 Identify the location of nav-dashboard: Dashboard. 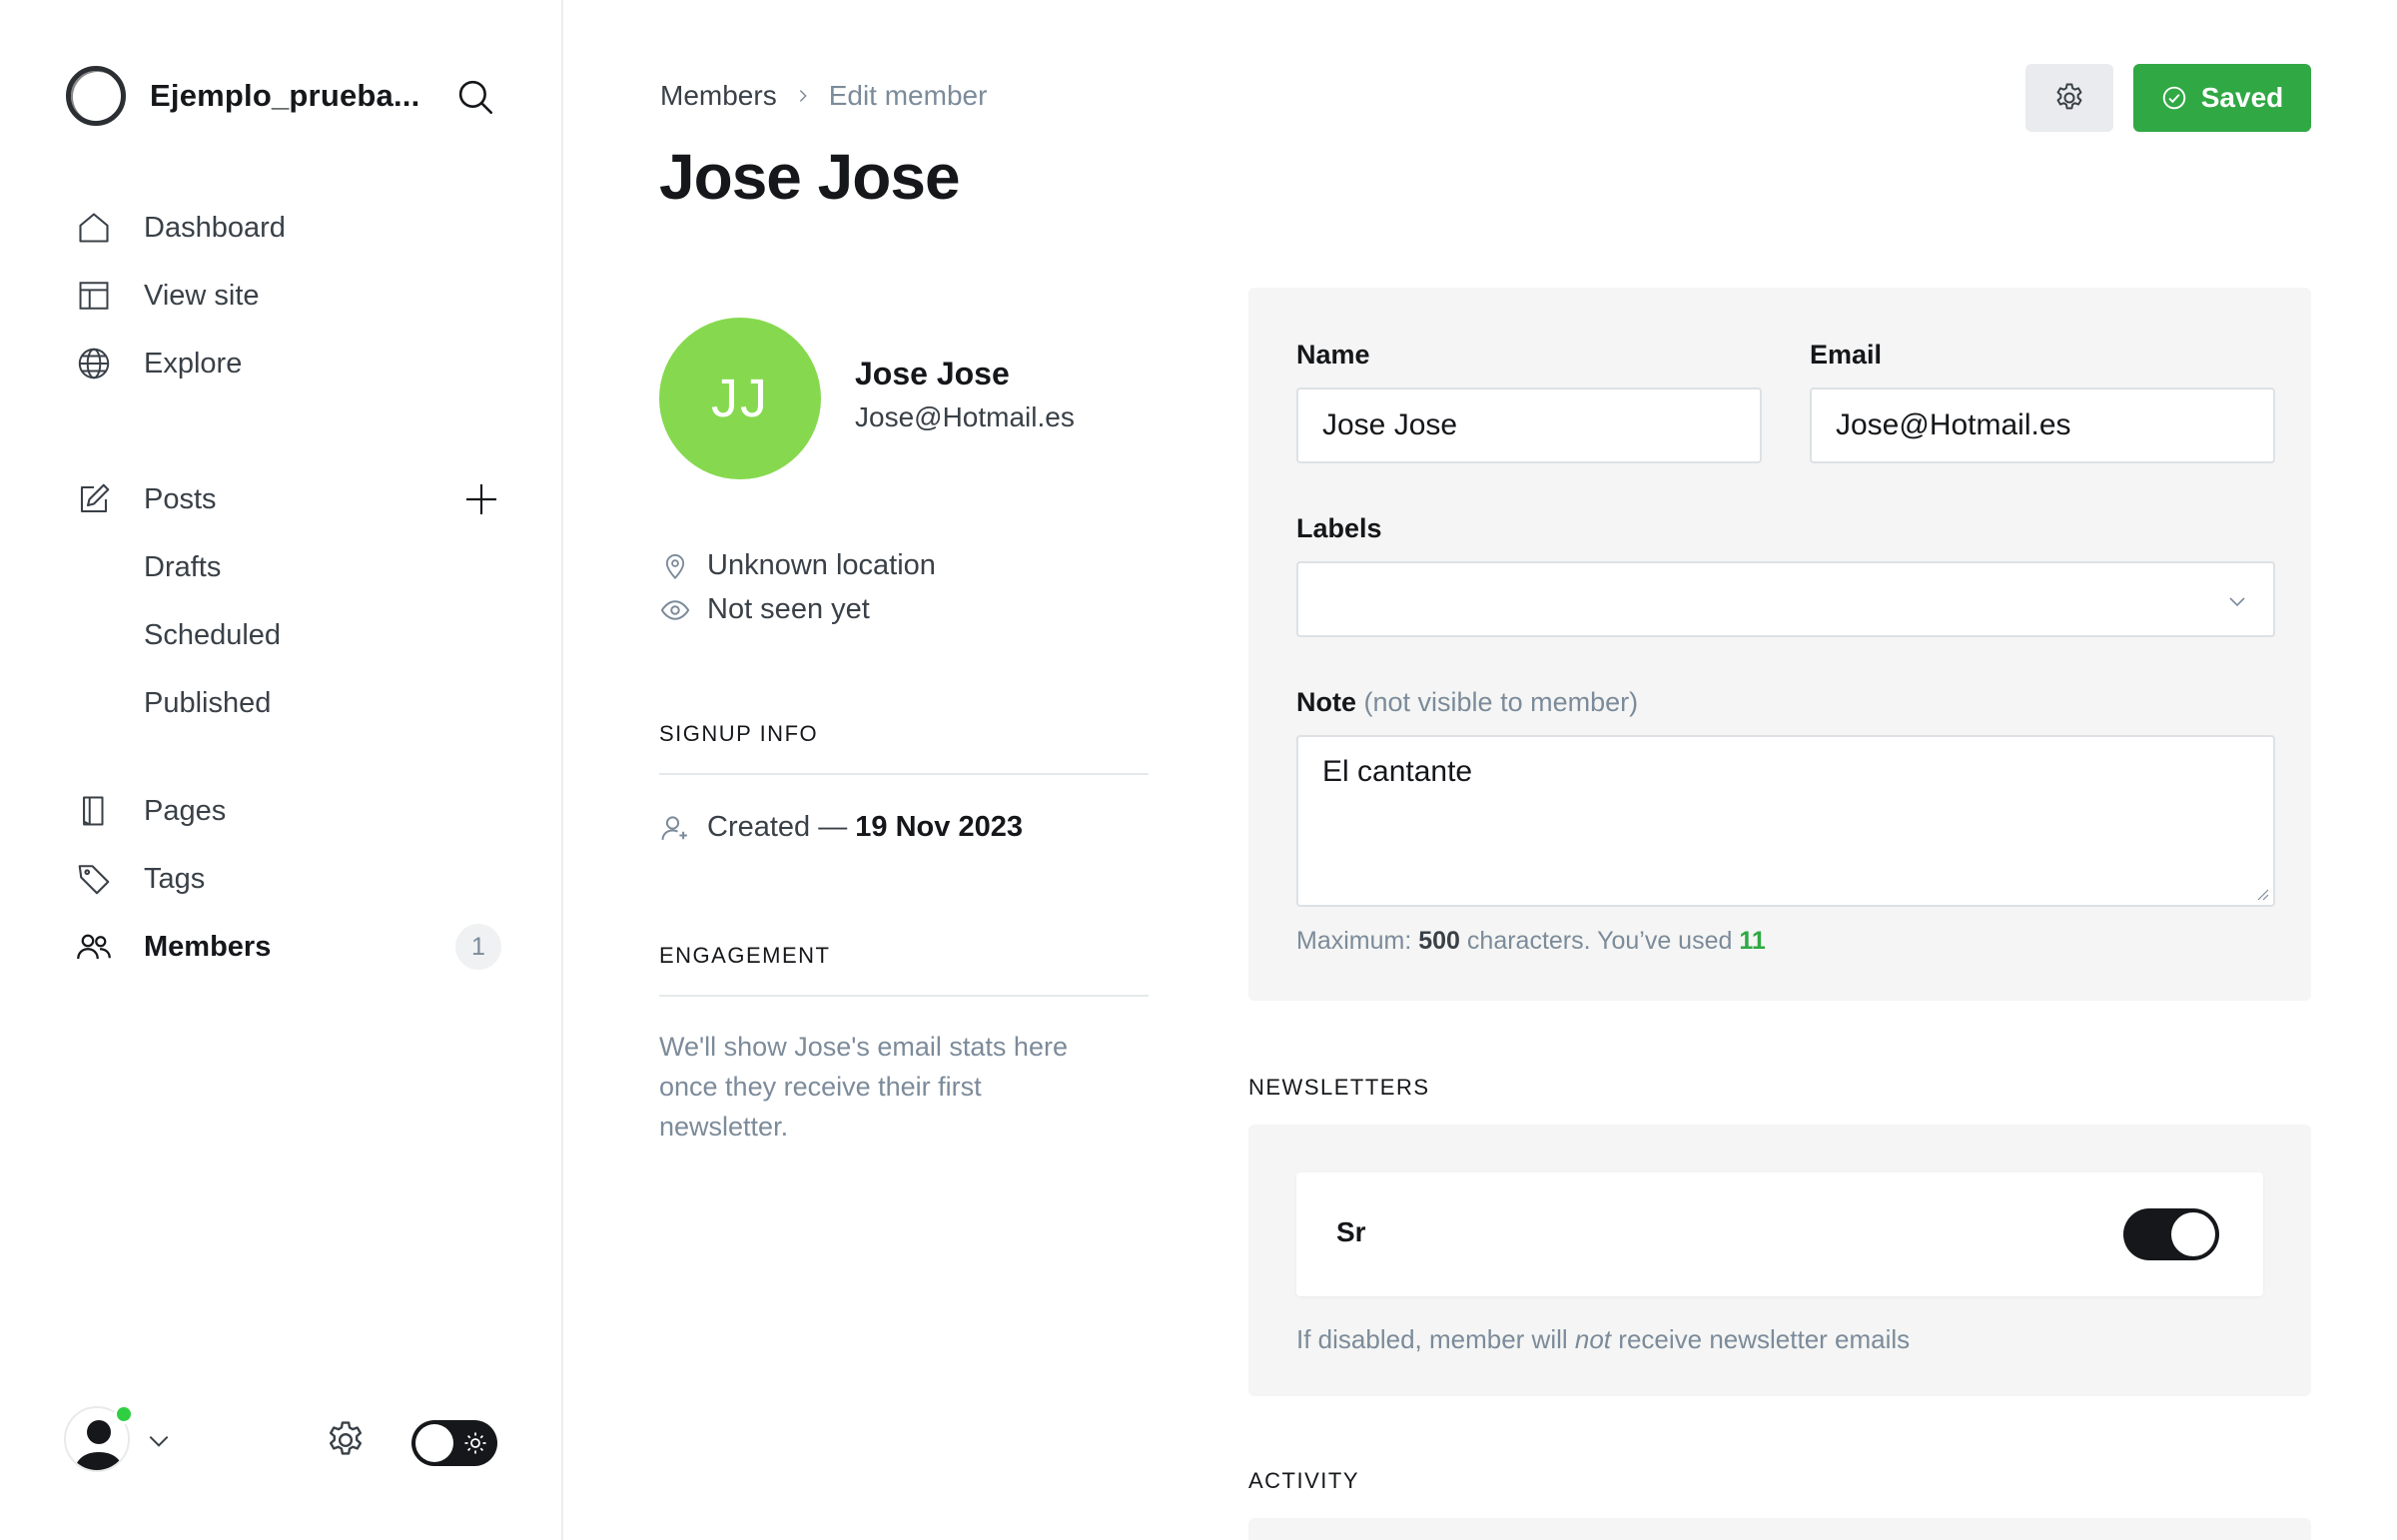
(287, 228).